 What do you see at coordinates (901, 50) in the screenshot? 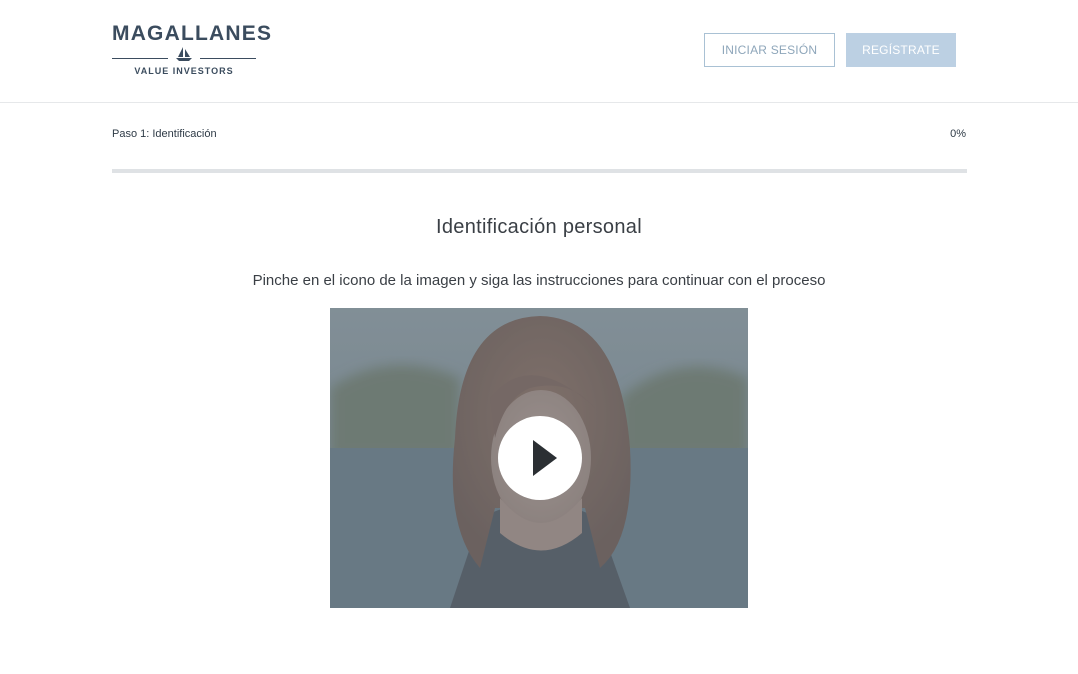
I see `register-button: REGÍSTRATE` at bounding box center [901, 50].